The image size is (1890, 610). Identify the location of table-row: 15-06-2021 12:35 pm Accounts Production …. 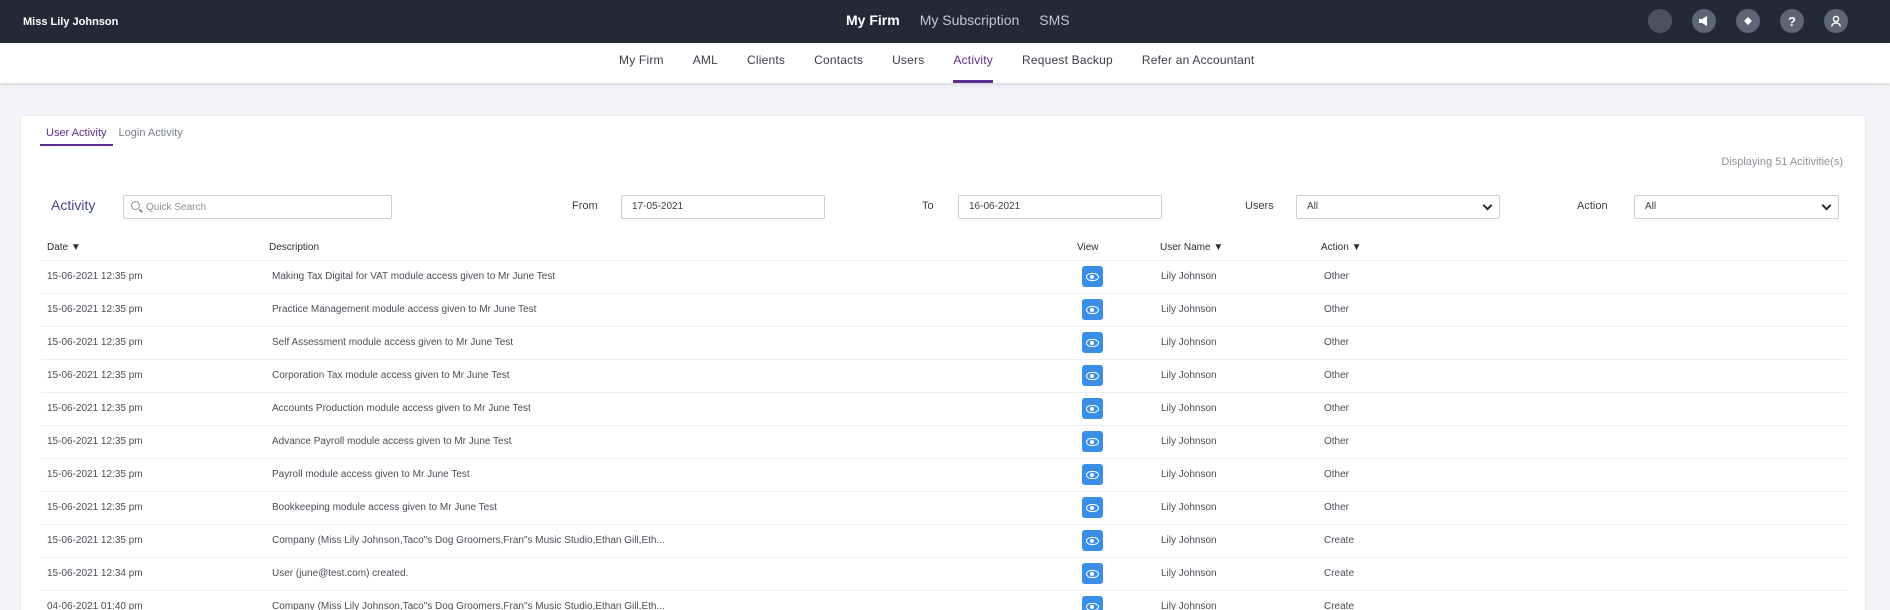
(944, 408).